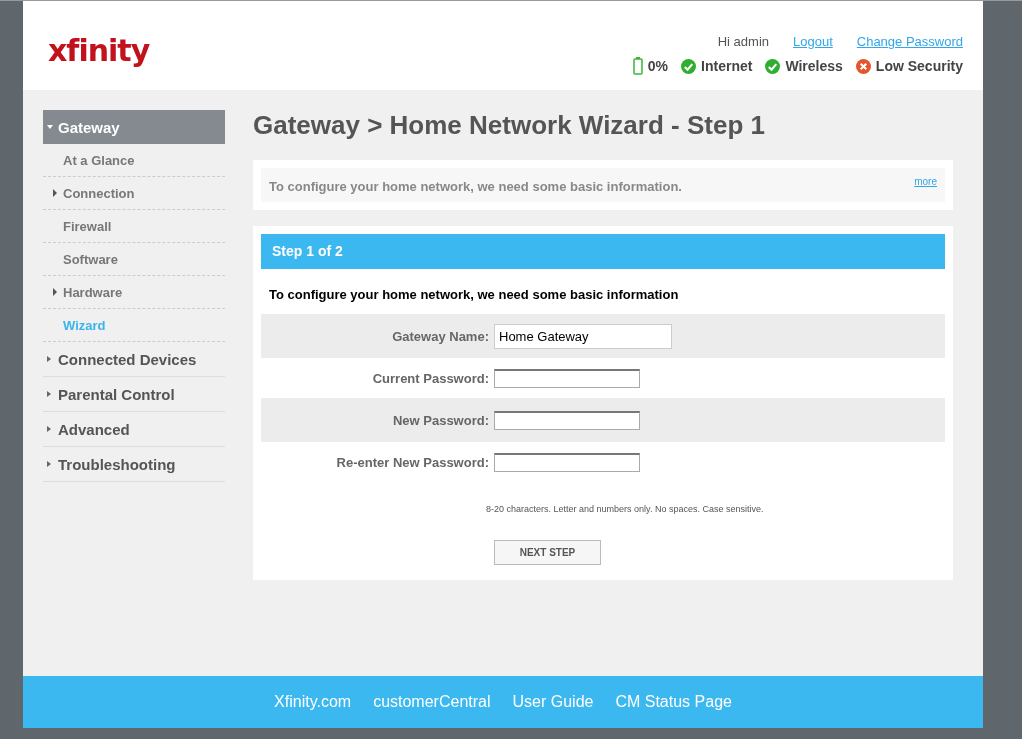  I want to click on footer-link: customerCentral, so click(432, 702).